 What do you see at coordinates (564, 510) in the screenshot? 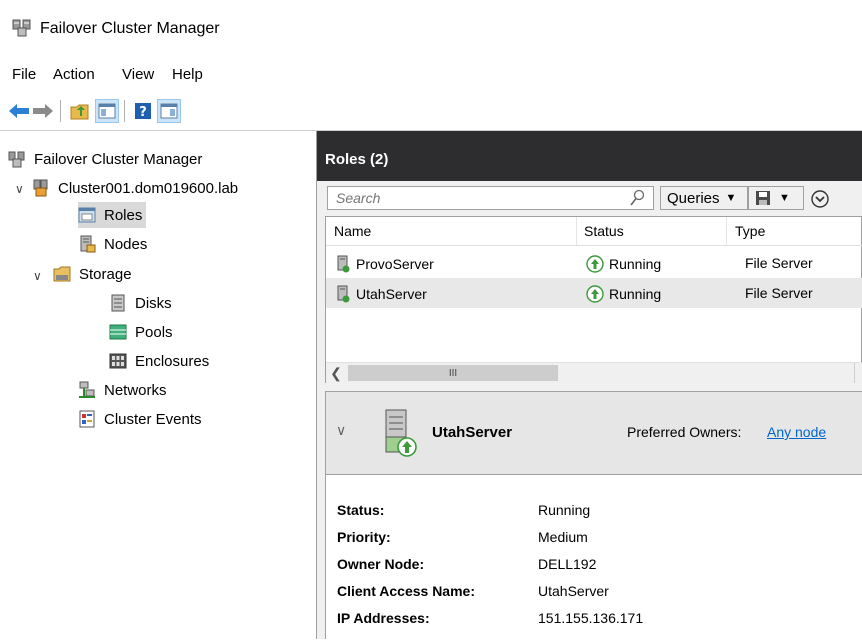
I see `property-value: Running` at bounding box center [564, 510].